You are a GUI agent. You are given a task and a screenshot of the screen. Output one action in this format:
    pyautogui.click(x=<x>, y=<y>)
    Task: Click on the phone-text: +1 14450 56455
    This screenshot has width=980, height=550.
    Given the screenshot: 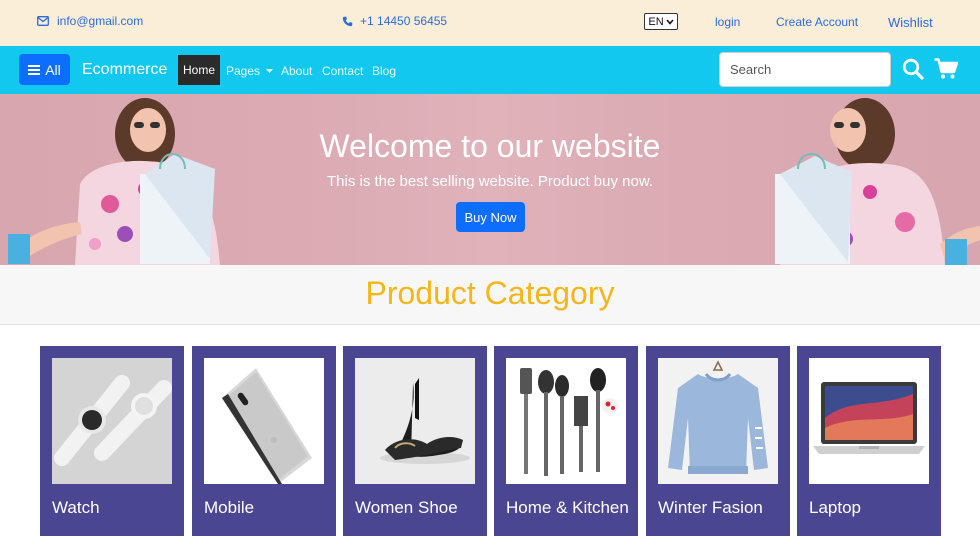 What is the action you would take?
    pyautogui.click(x=404, y=21)
    